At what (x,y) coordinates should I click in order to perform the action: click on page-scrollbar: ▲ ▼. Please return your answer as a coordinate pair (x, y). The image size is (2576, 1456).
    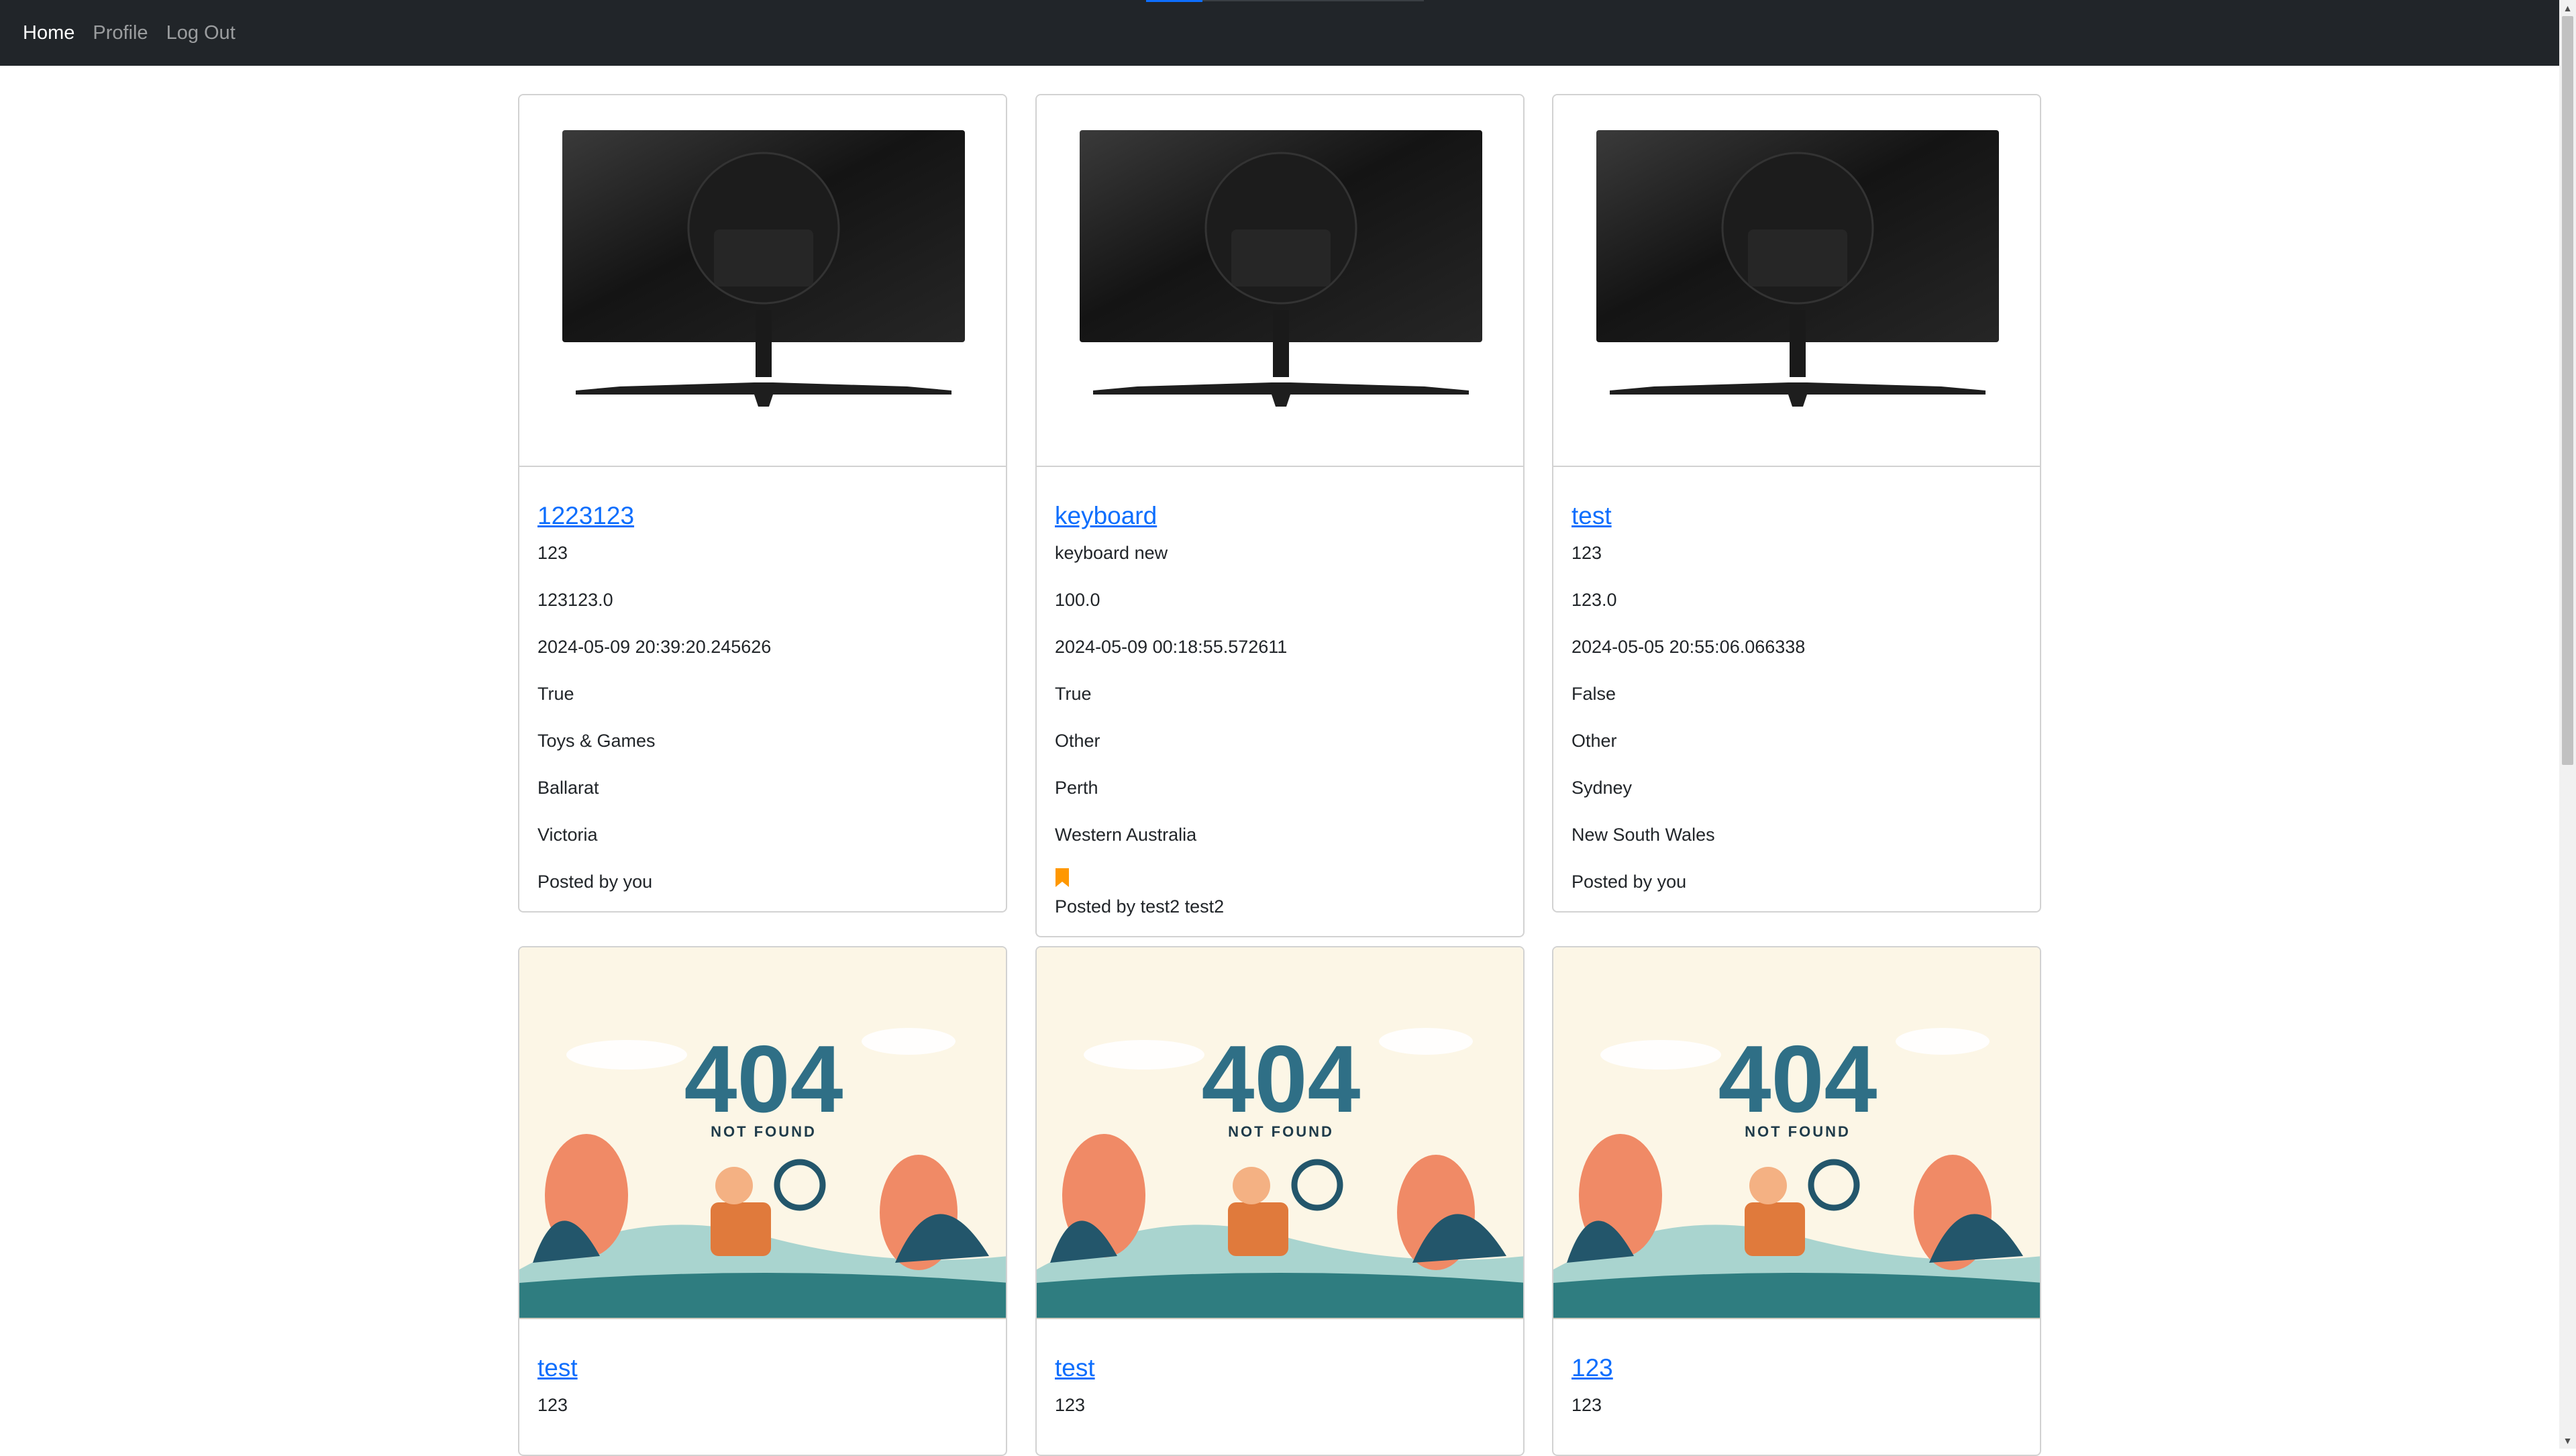
    Looking at the image, I should click on (2567, 724).